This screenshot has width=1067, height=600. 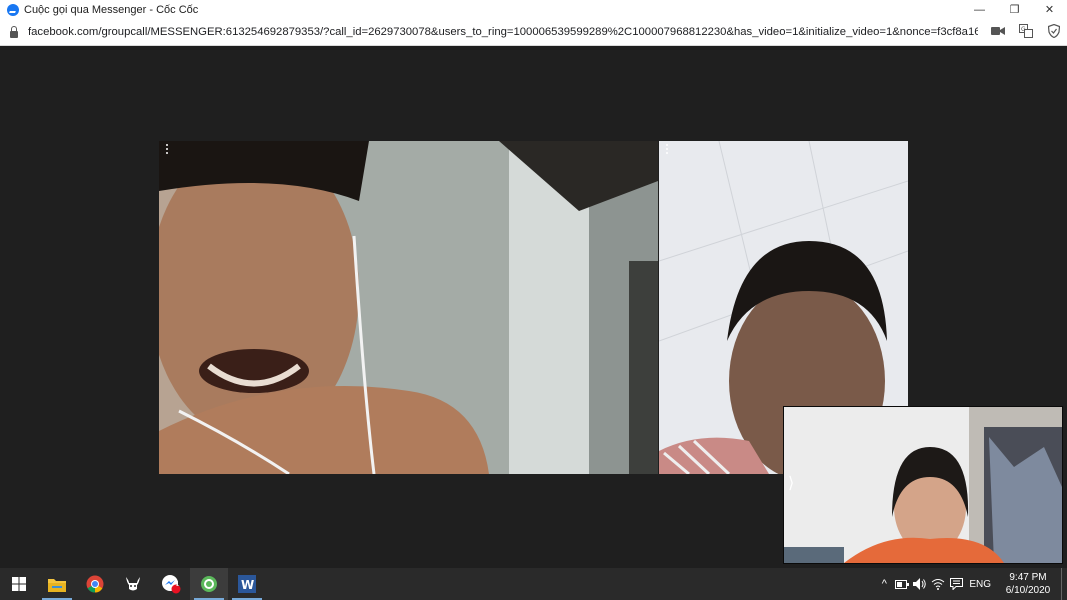 I want to click on svg-text: G, so click(x=1023, y=29).